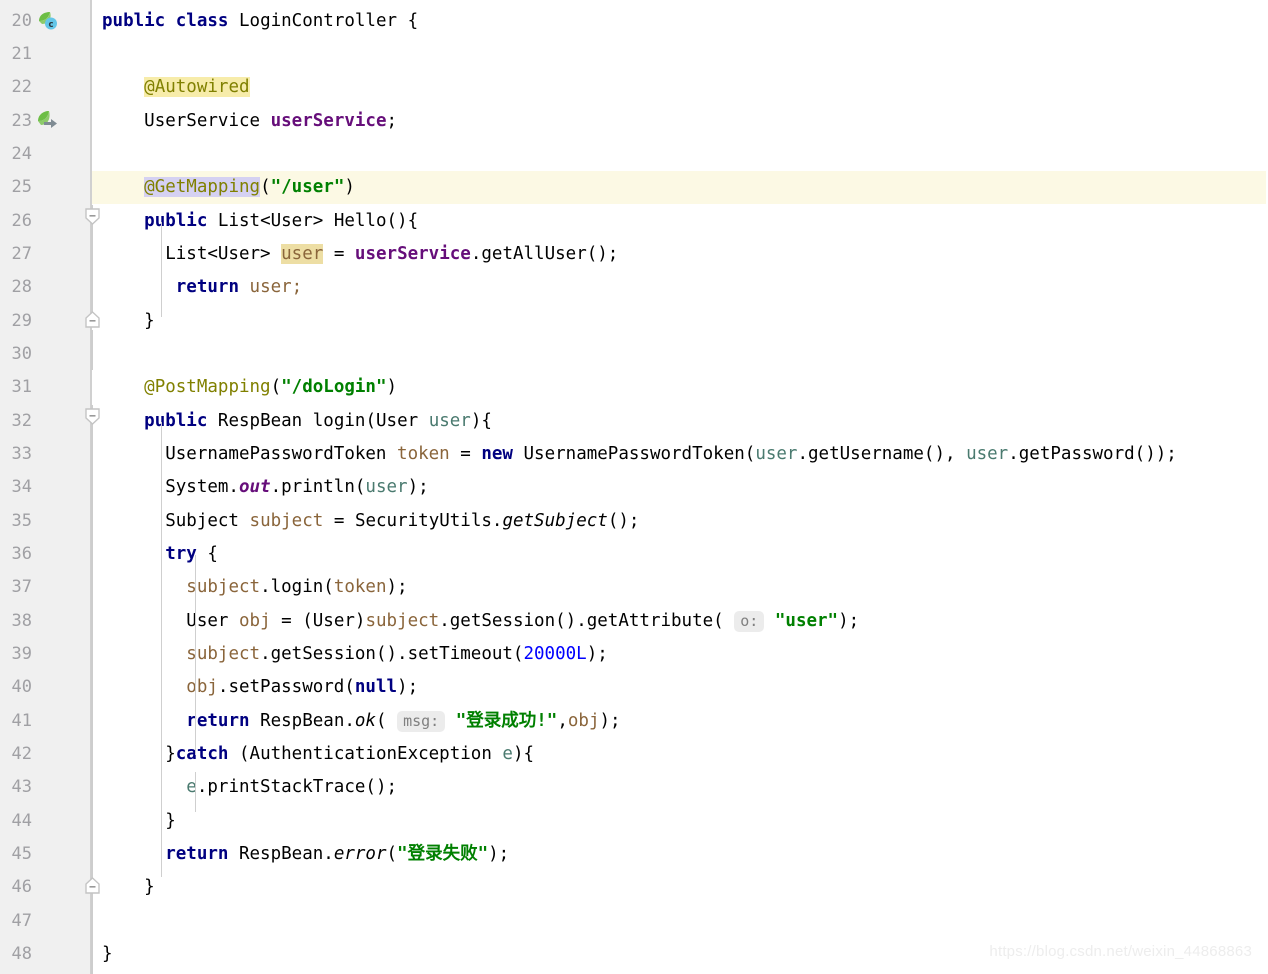 This screenshot has width=1268, height=974. What do you see at coordinates (255, 21) in the screenshot?
I see `code-line-20: public class LoginController {` at bounding box center [255, 21].